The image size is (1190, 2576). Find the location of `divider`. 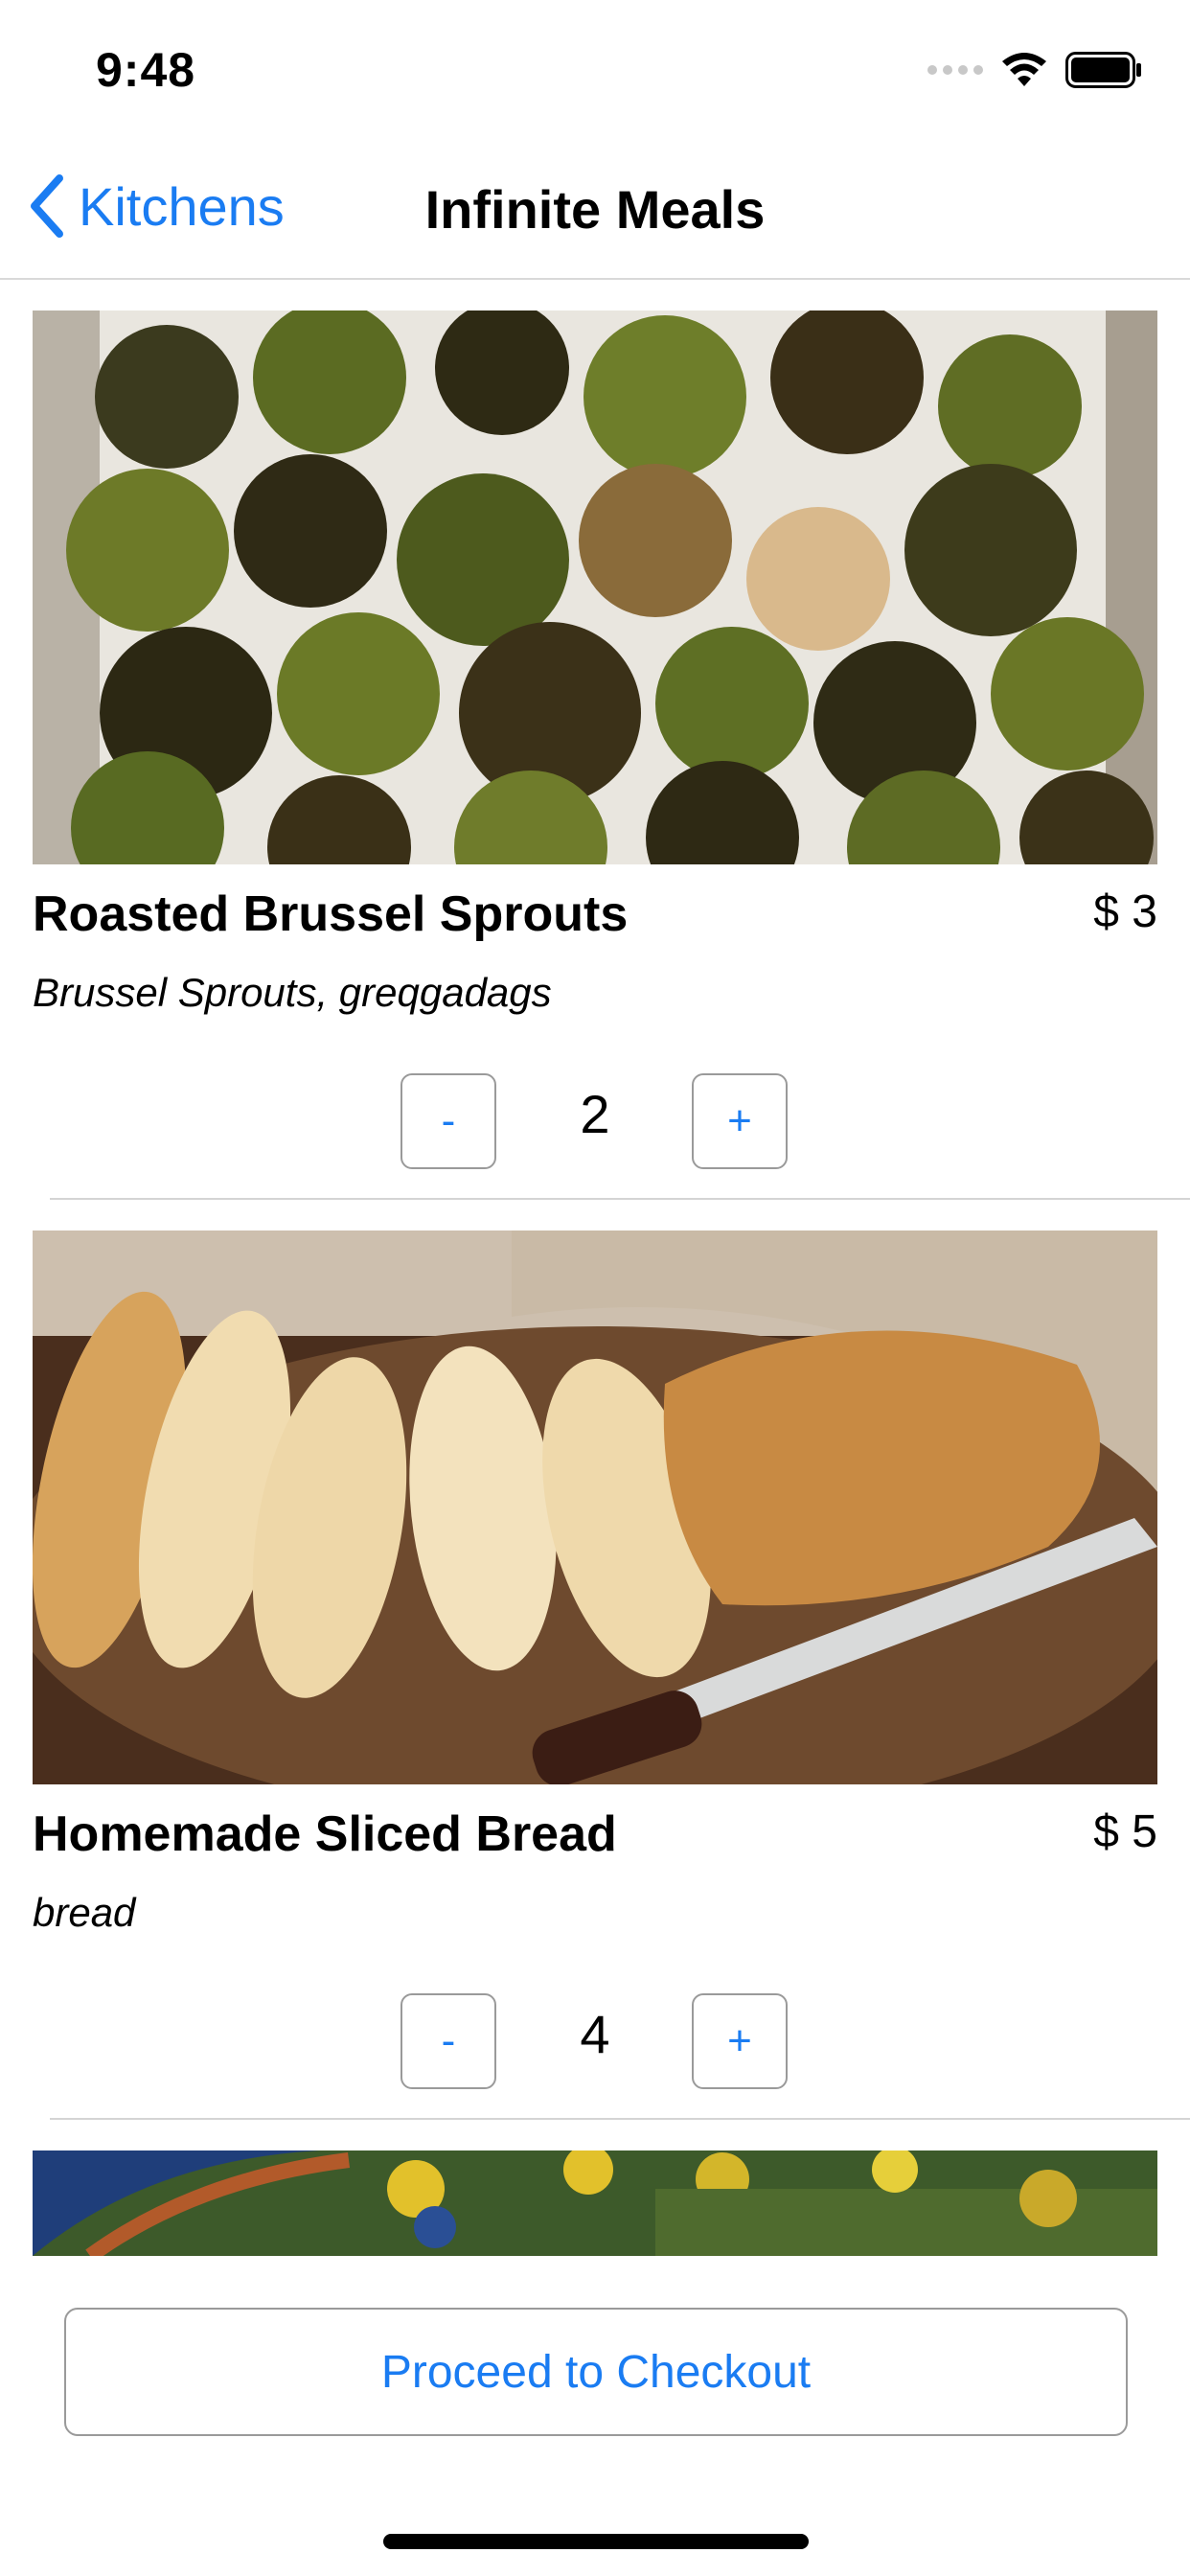

divider is located at coordinates (620, 2119).